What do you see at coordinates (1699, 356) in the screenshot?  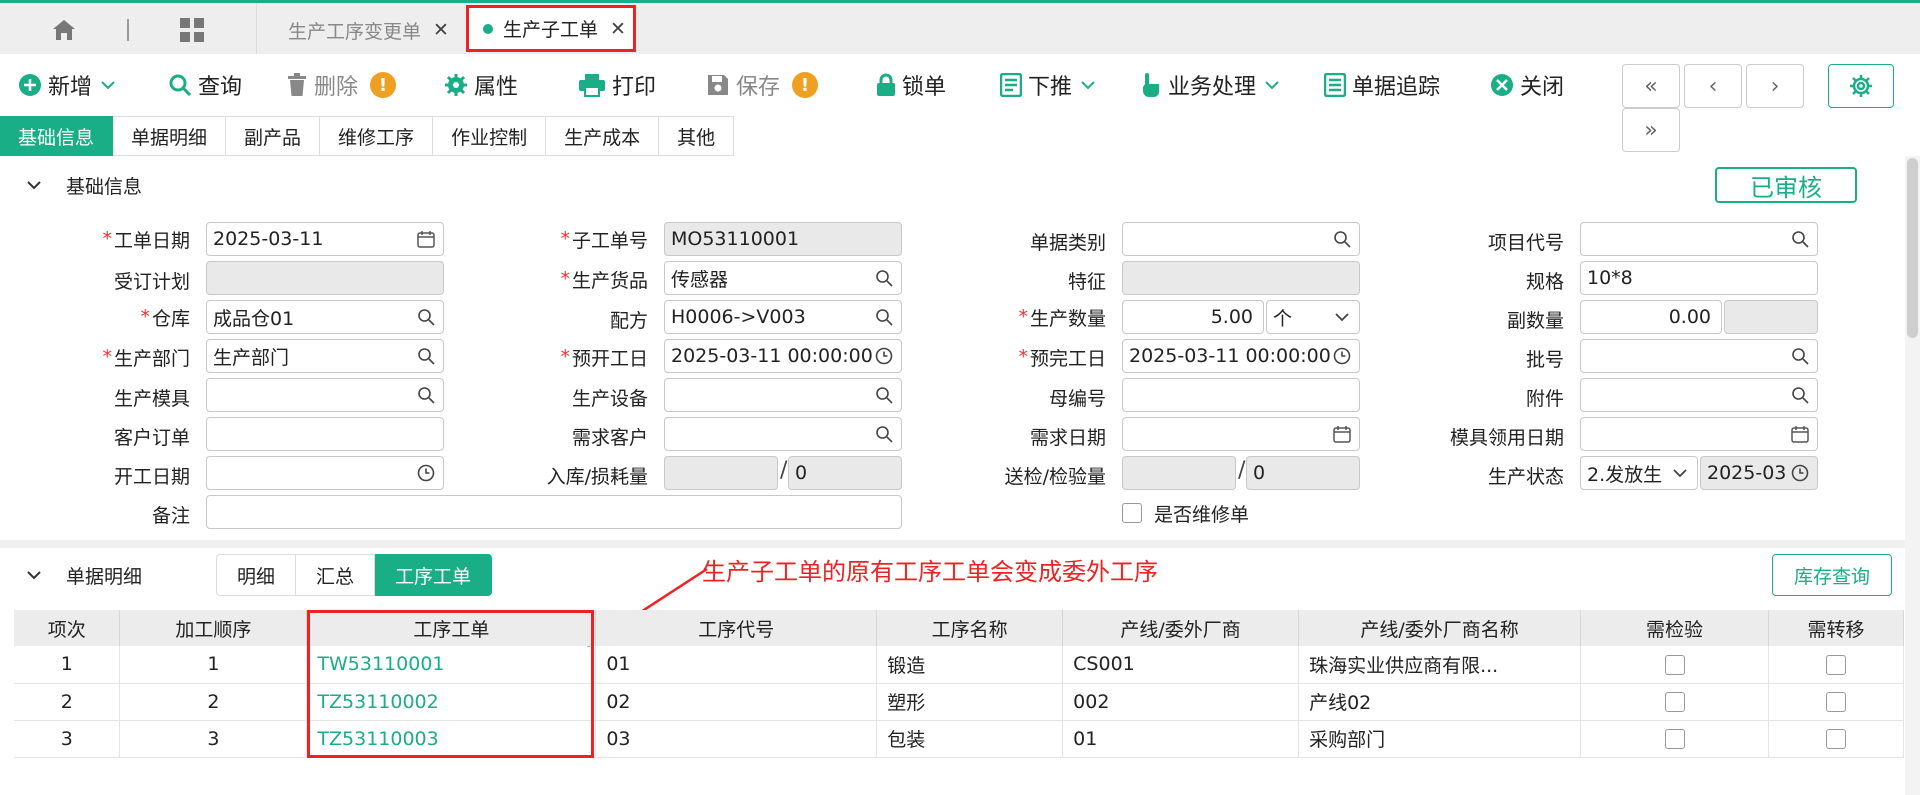 I see `batch-field` at bounding box center [1699, 356].